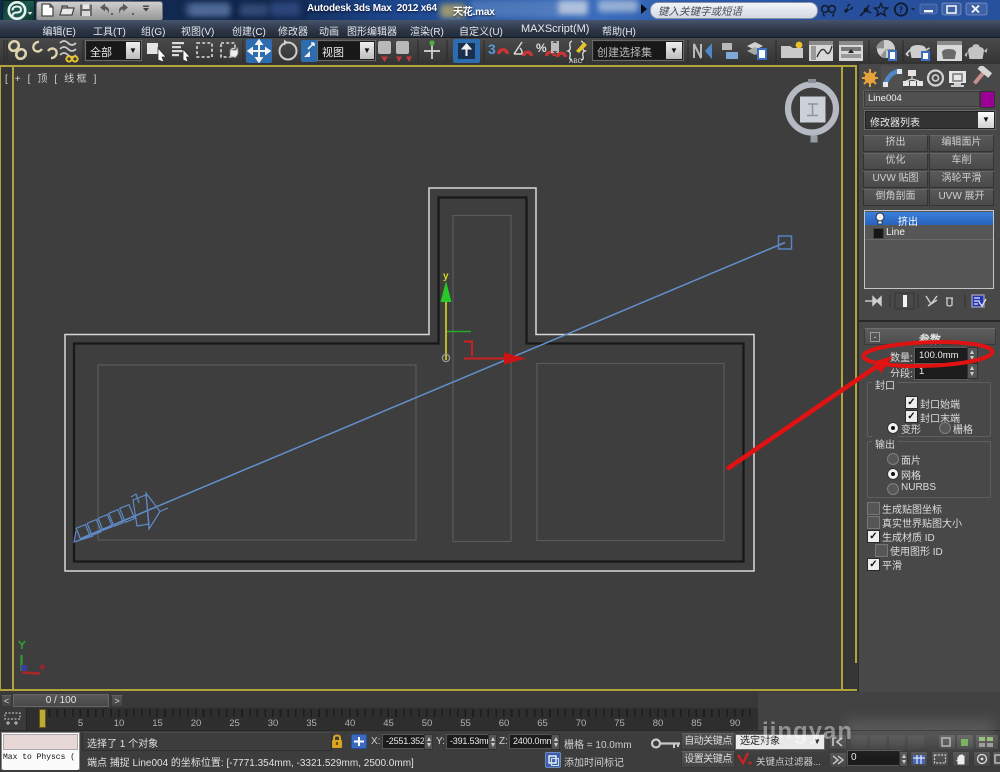 The width and height of the screenshot is (1000, 772). Describe the element at coordinates (492, 49) in the screenshot. I see `svg-text: 3` at that location.